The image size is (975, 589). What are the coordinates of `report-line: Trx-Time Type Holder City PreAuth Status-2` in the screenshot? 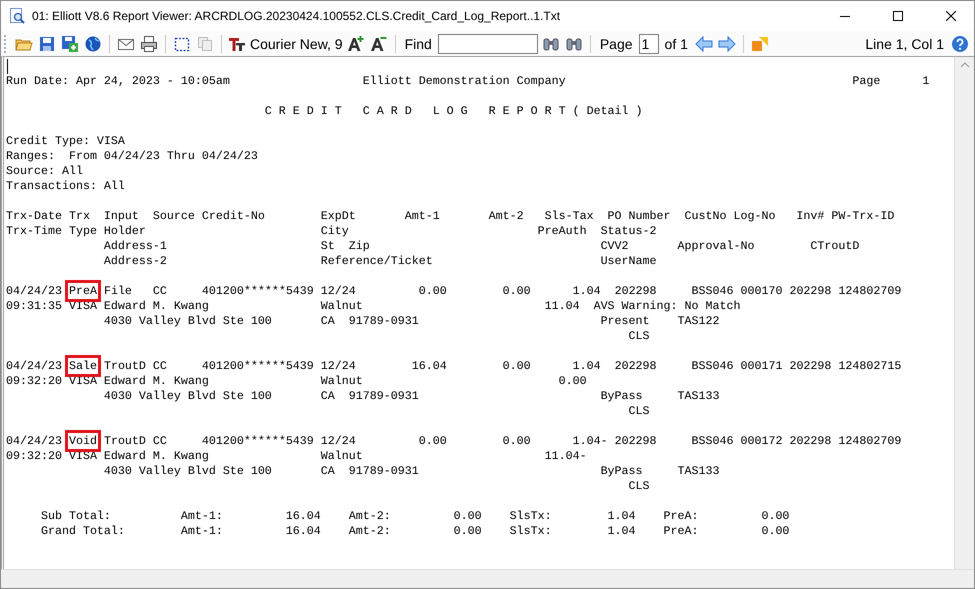 It's located at (332, 231).